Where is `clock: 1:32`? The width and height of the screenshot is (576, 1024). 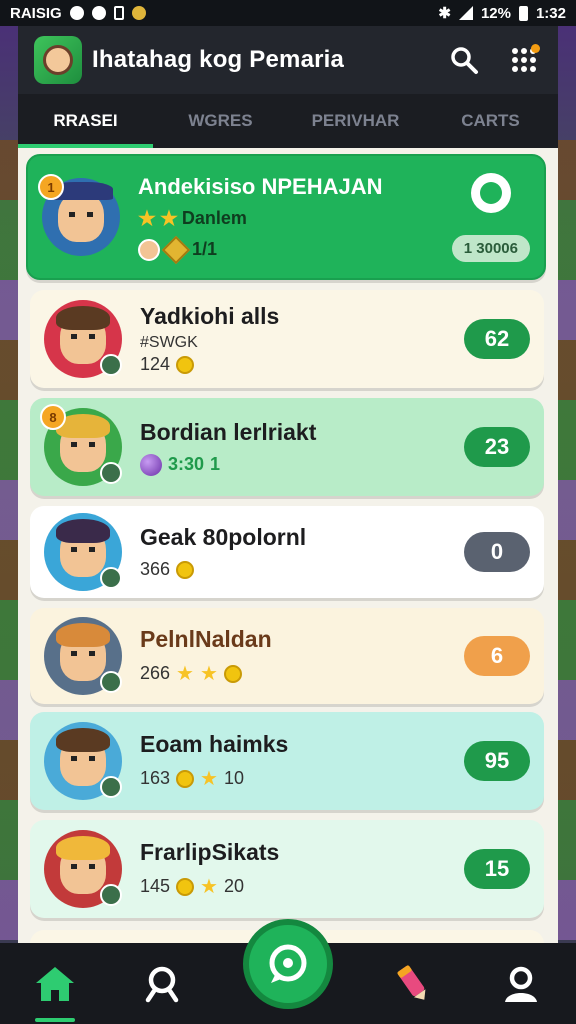
clock: 1:32 is located at coordinates (550, 13).